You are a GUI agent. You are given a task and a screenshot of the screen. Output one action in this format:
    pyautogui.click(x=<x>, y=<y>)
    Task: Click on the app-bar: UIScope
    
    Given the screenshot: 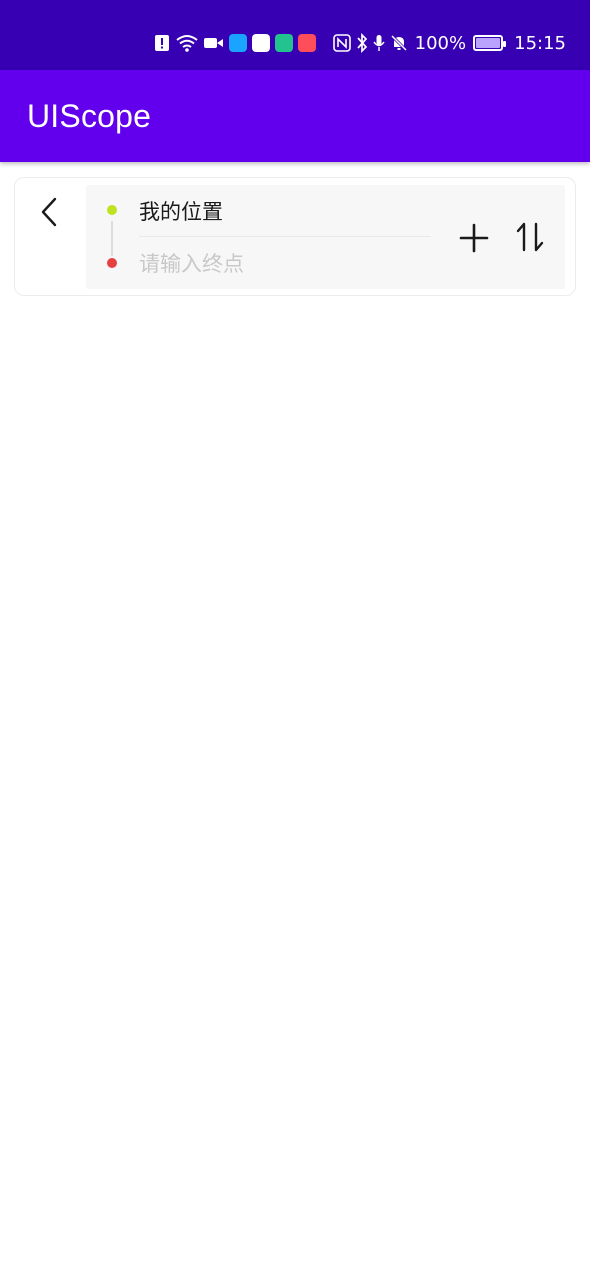 What is the action you would take?
    pyautogui.click(x=295, y=116)
    